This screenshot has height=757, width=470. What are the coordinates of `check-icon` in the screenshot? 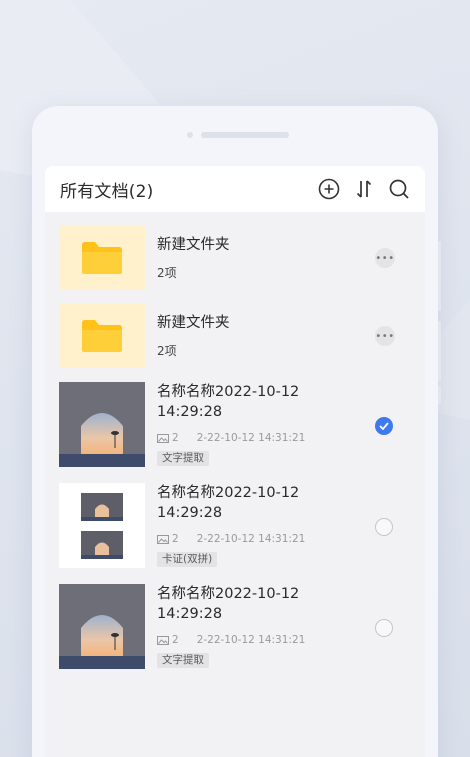 It's located at (384, 426).